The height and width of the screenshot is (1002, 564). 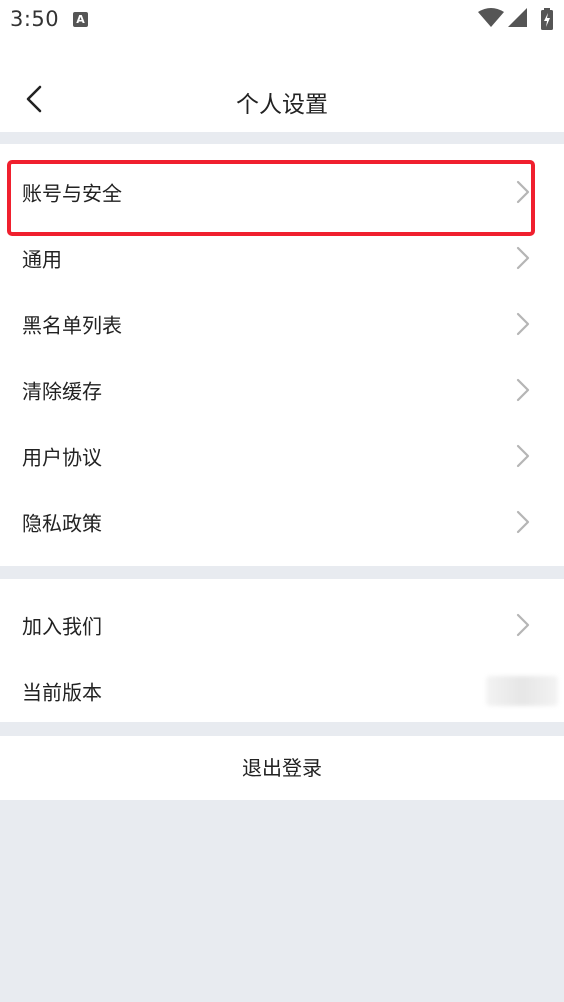 I want to click on row-label: 当前版本, so click(x=62, y=692).